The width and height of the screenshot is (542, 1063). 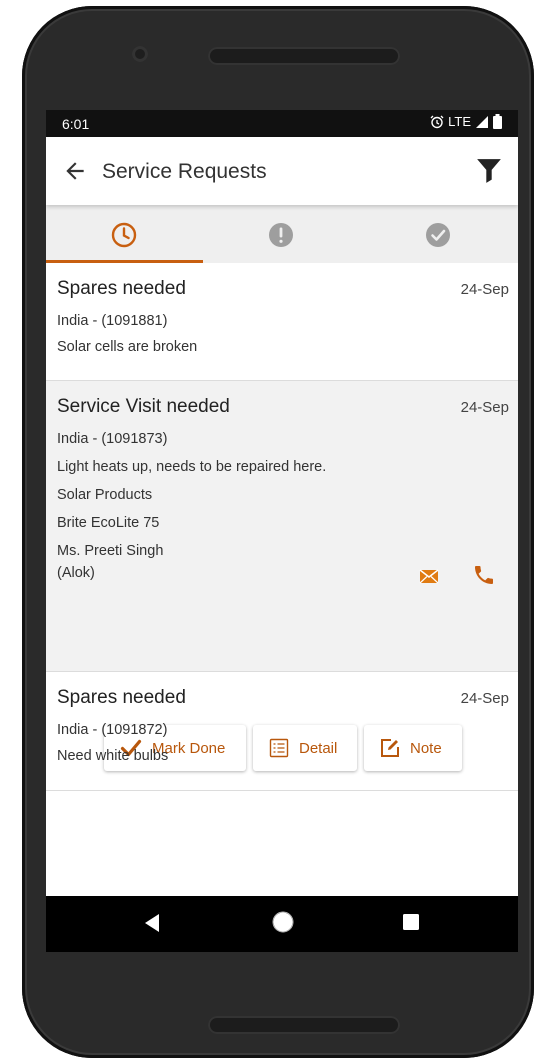 I want to click on nav-back-icon, so click(x=152, y=923).